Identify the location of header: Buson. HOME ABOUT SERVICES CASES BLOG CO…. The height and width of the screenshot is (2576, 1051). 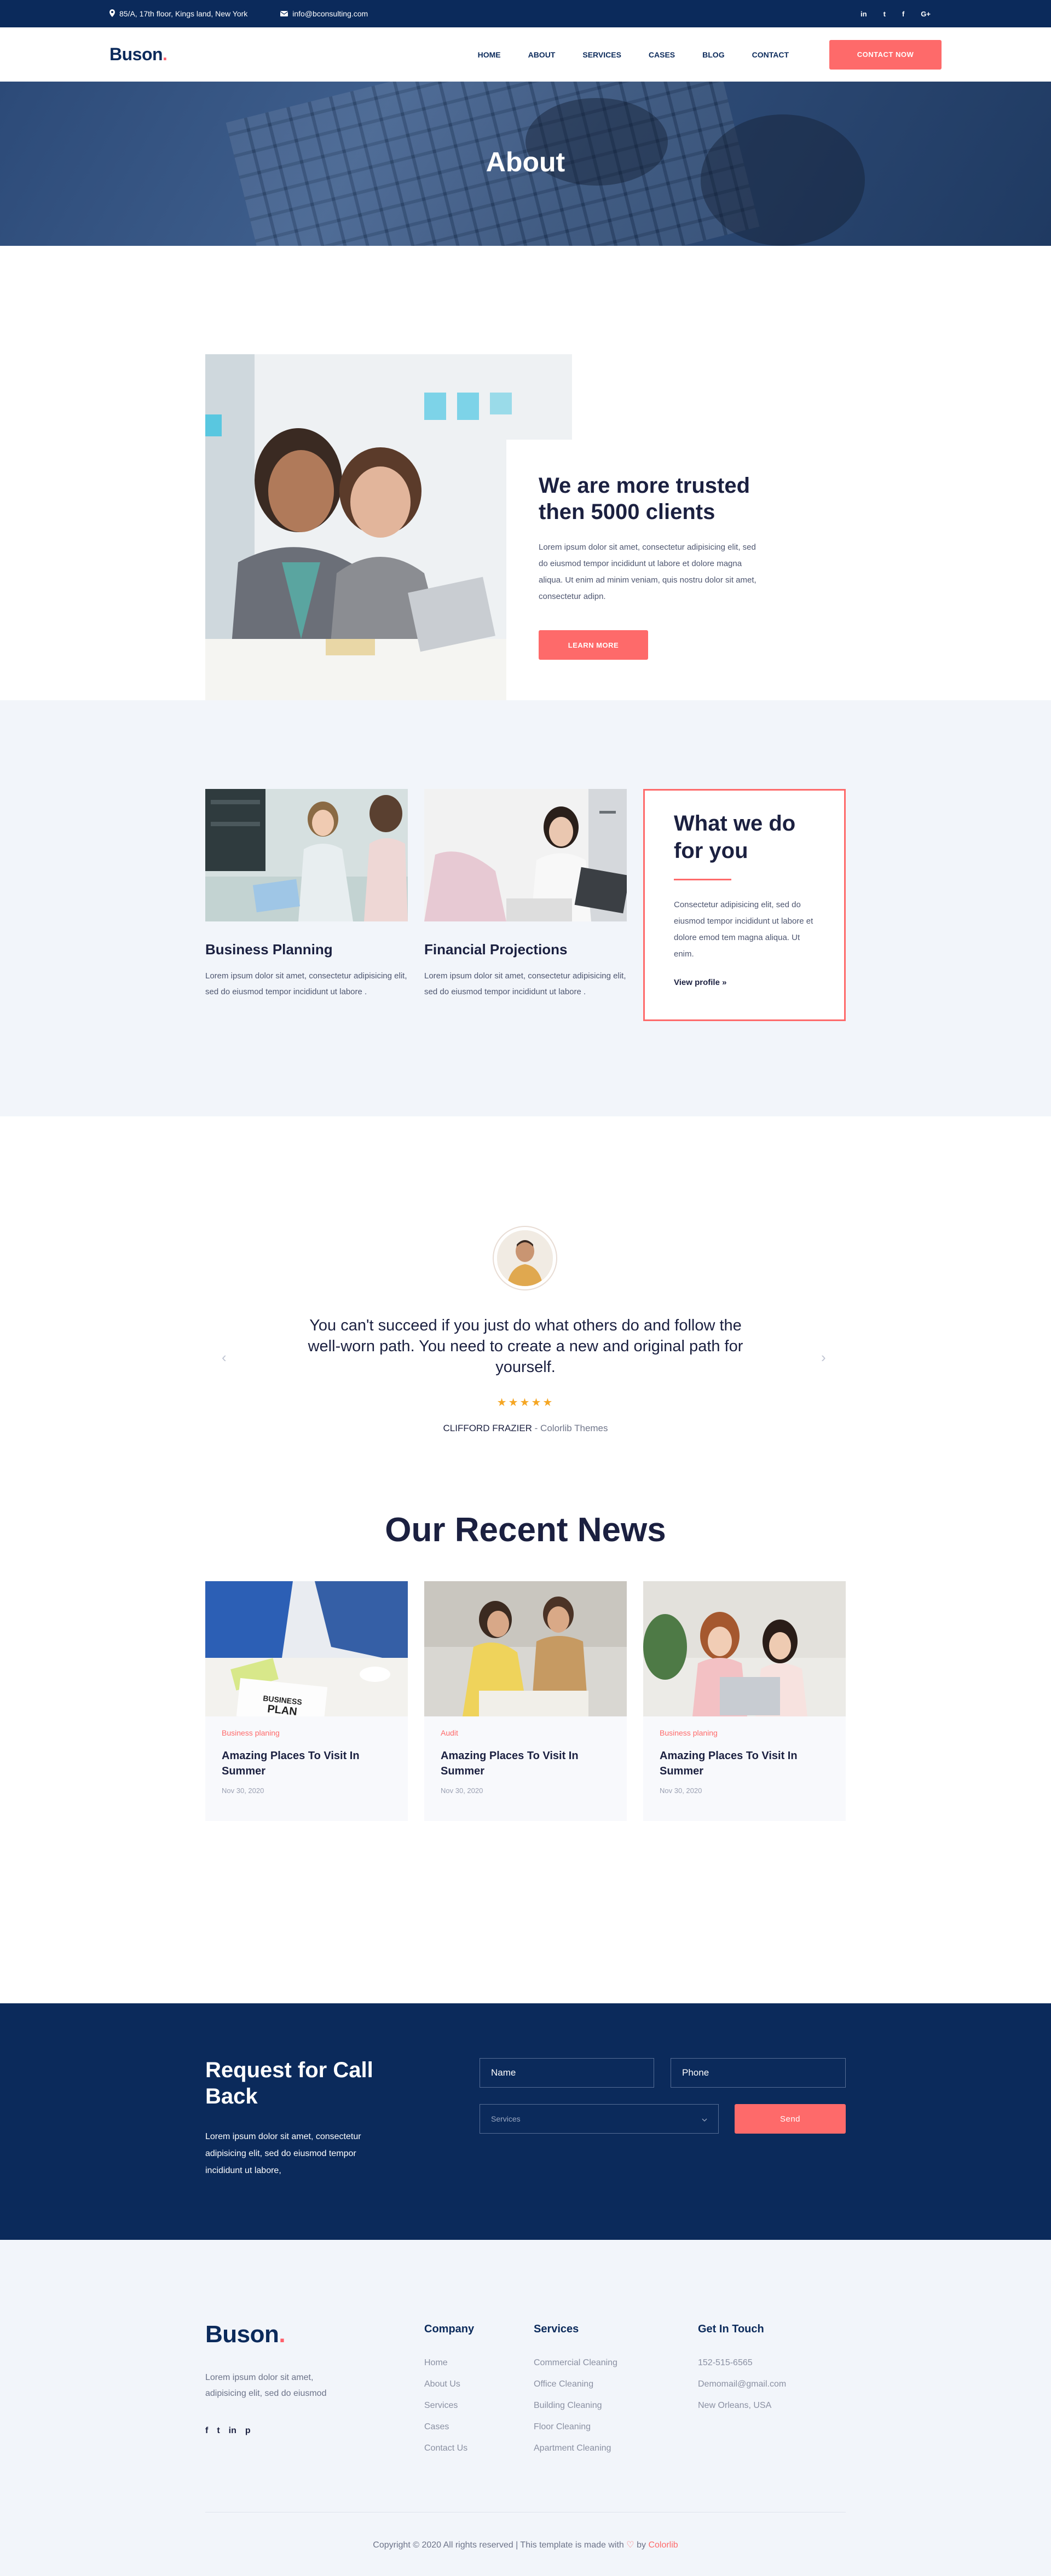
(525, 54).